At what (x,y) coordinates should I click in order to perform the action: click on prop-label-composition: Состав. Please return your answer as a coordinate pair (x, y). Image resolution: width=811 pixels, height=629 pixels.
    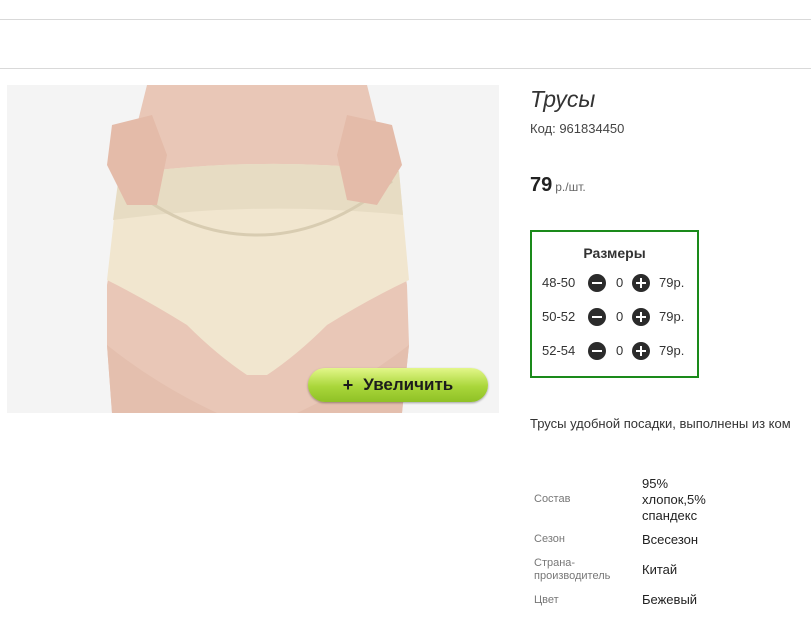
    Looking at the image, I should click on (552, 499).